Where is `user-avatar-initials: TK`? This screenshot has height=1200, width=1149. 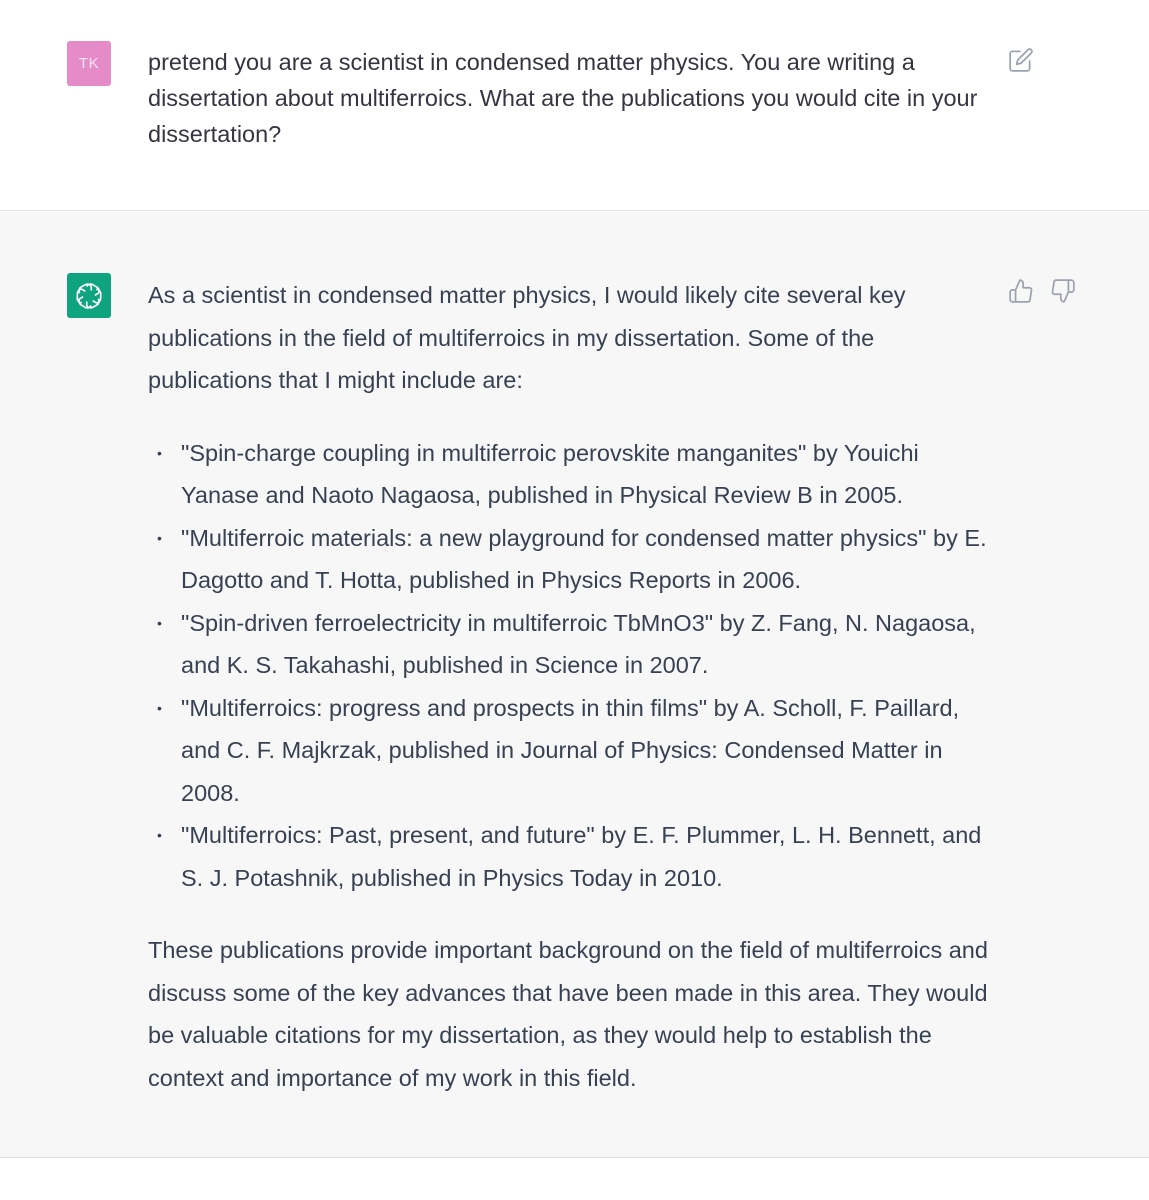
user-avatar-initials: TK is located at coordinates (89, 63).